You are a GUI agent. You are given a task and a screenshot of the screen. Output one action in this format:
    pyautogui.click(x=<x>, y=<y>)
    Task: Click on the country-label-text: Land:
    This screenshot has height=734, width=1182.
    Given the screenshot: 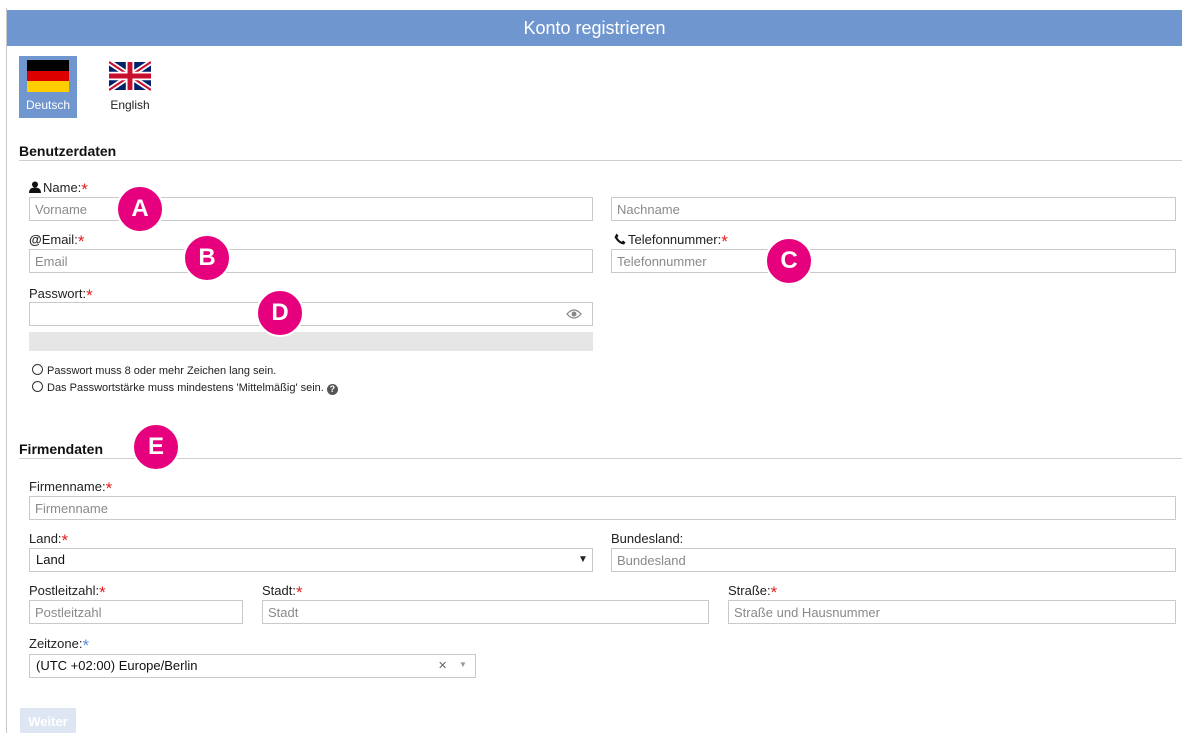 What is the action you would take?
    pyautogui.click(x=45, y=538)
    